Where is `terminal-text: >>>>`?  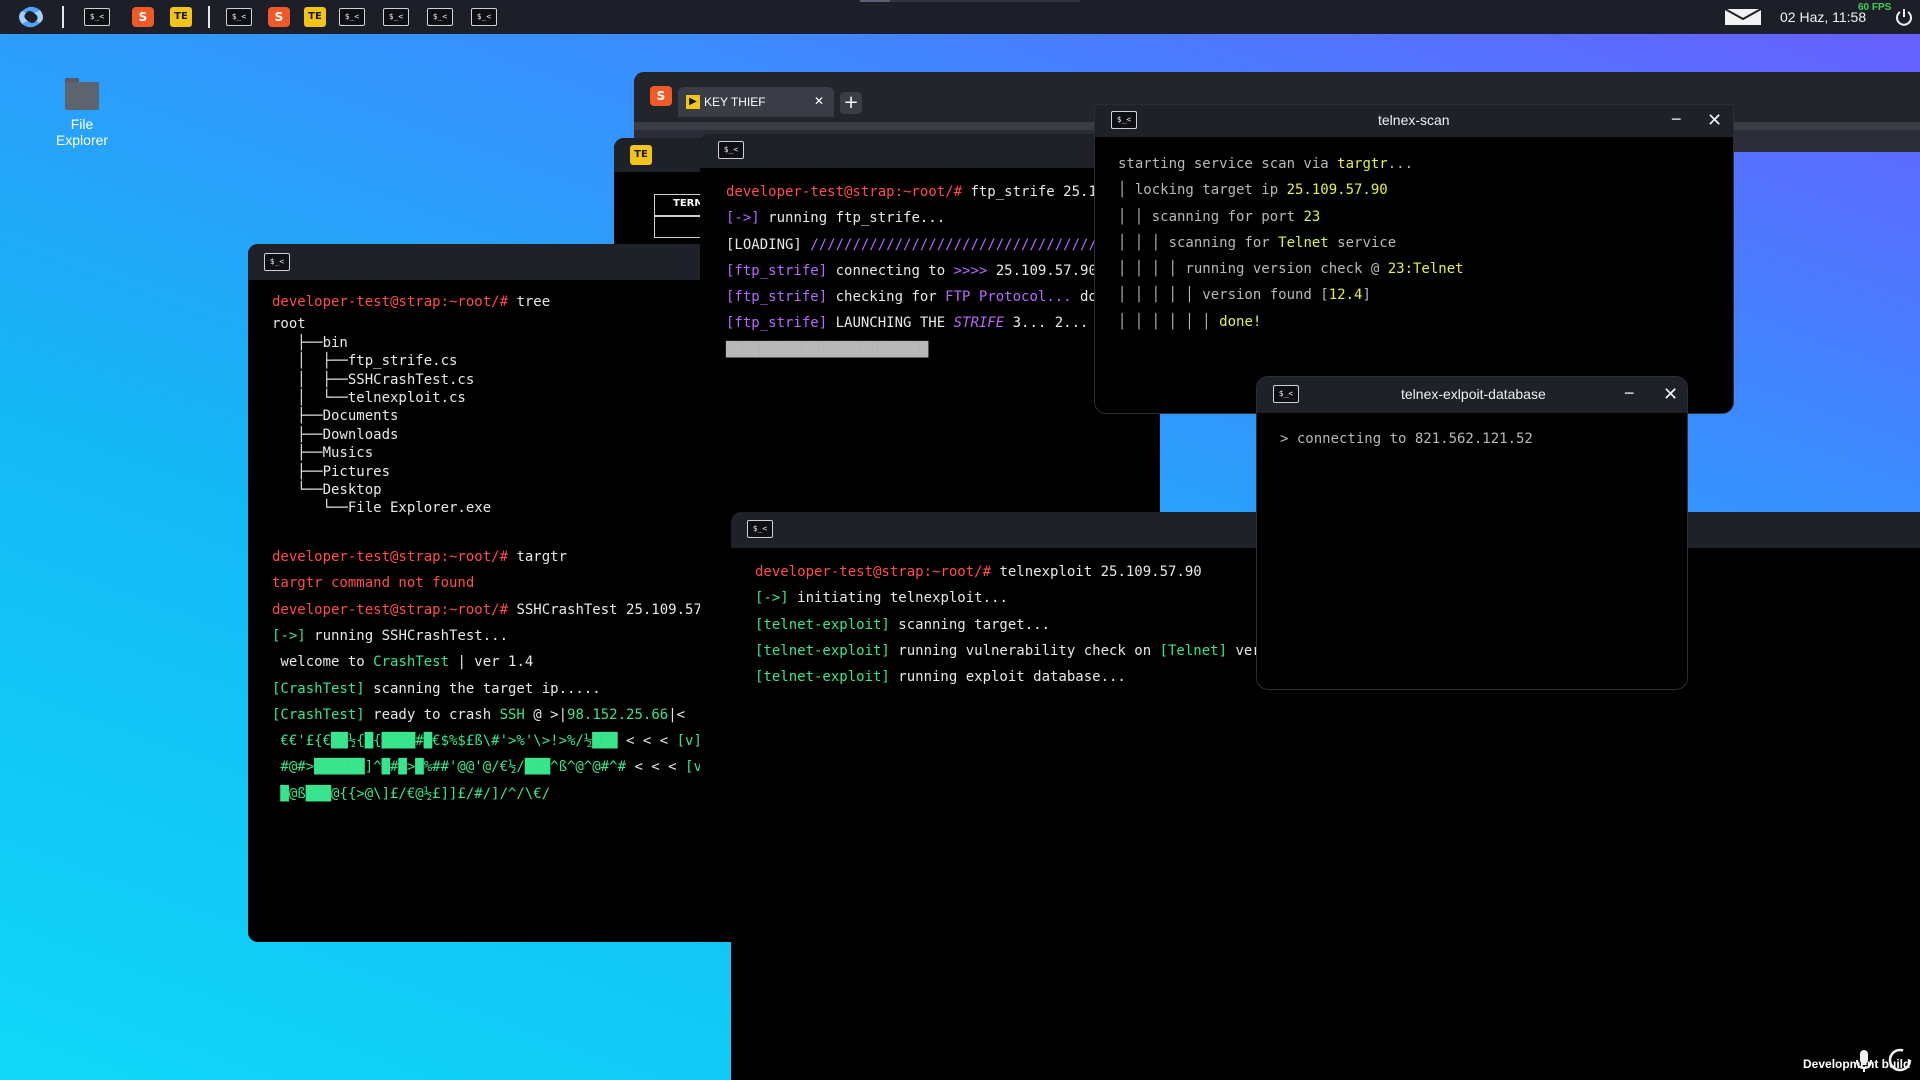 terminal-text: >>>> is located at coordinates (970, 270).